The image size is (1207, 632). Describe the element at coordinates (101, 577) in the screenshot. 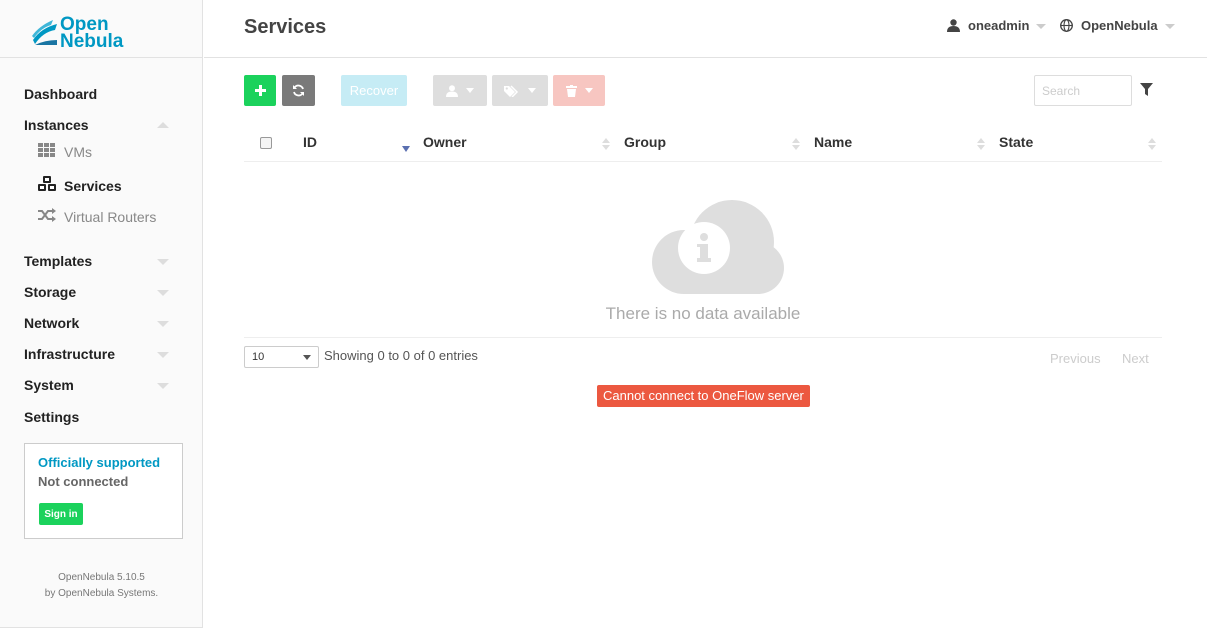

I see `version-line: OpenNebula 5.10.5` at that location.